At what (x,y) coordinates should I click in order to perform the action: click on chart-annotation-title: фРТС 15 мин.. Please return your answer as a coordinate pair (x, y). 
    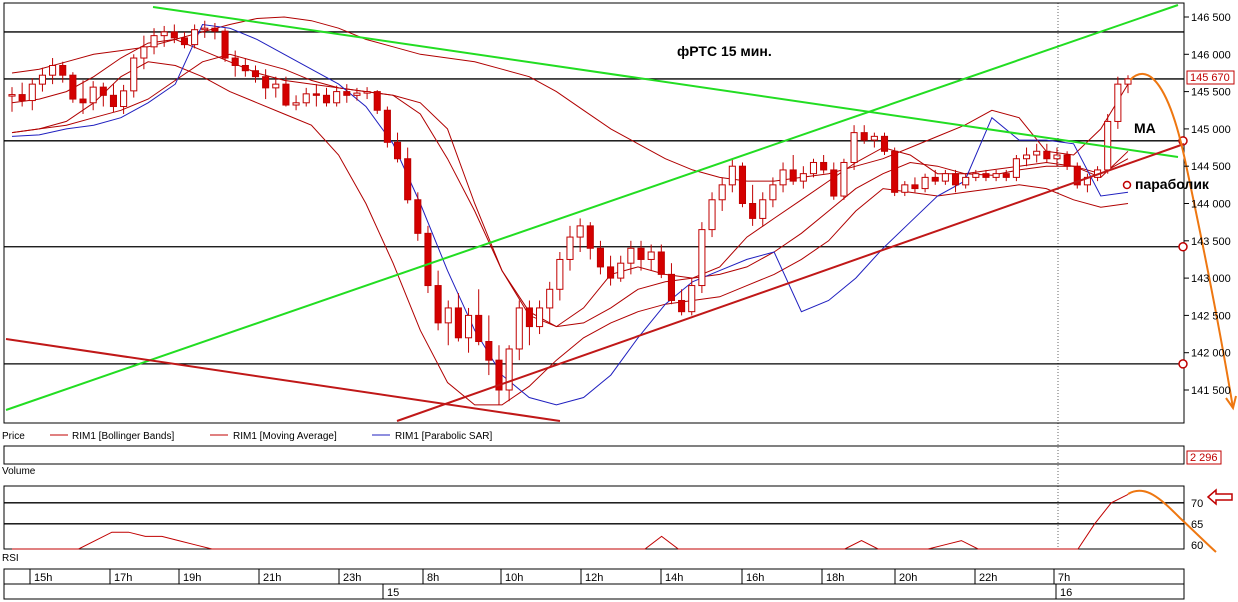
    Looking at the image, I should click on (724, 51).